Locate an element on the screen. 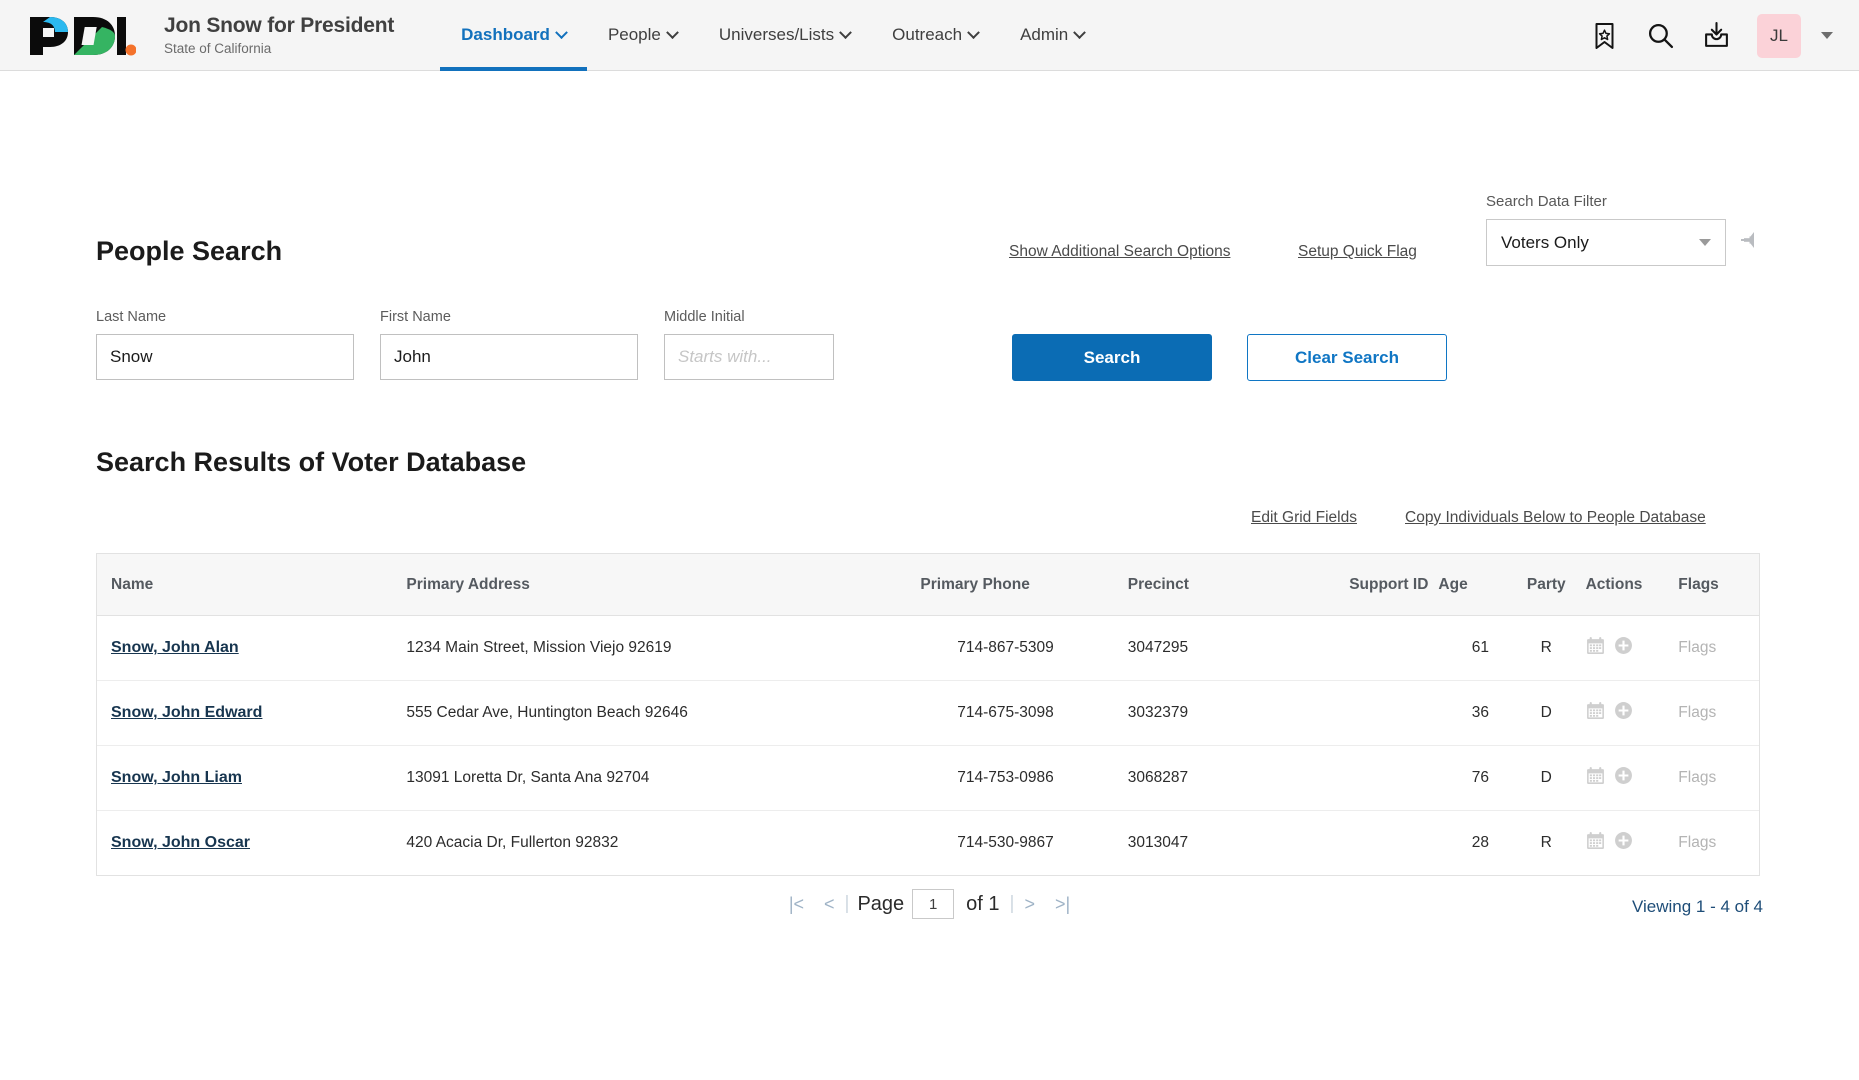  cell-precinct: 3068287 is located at coordinates (1188, 778).